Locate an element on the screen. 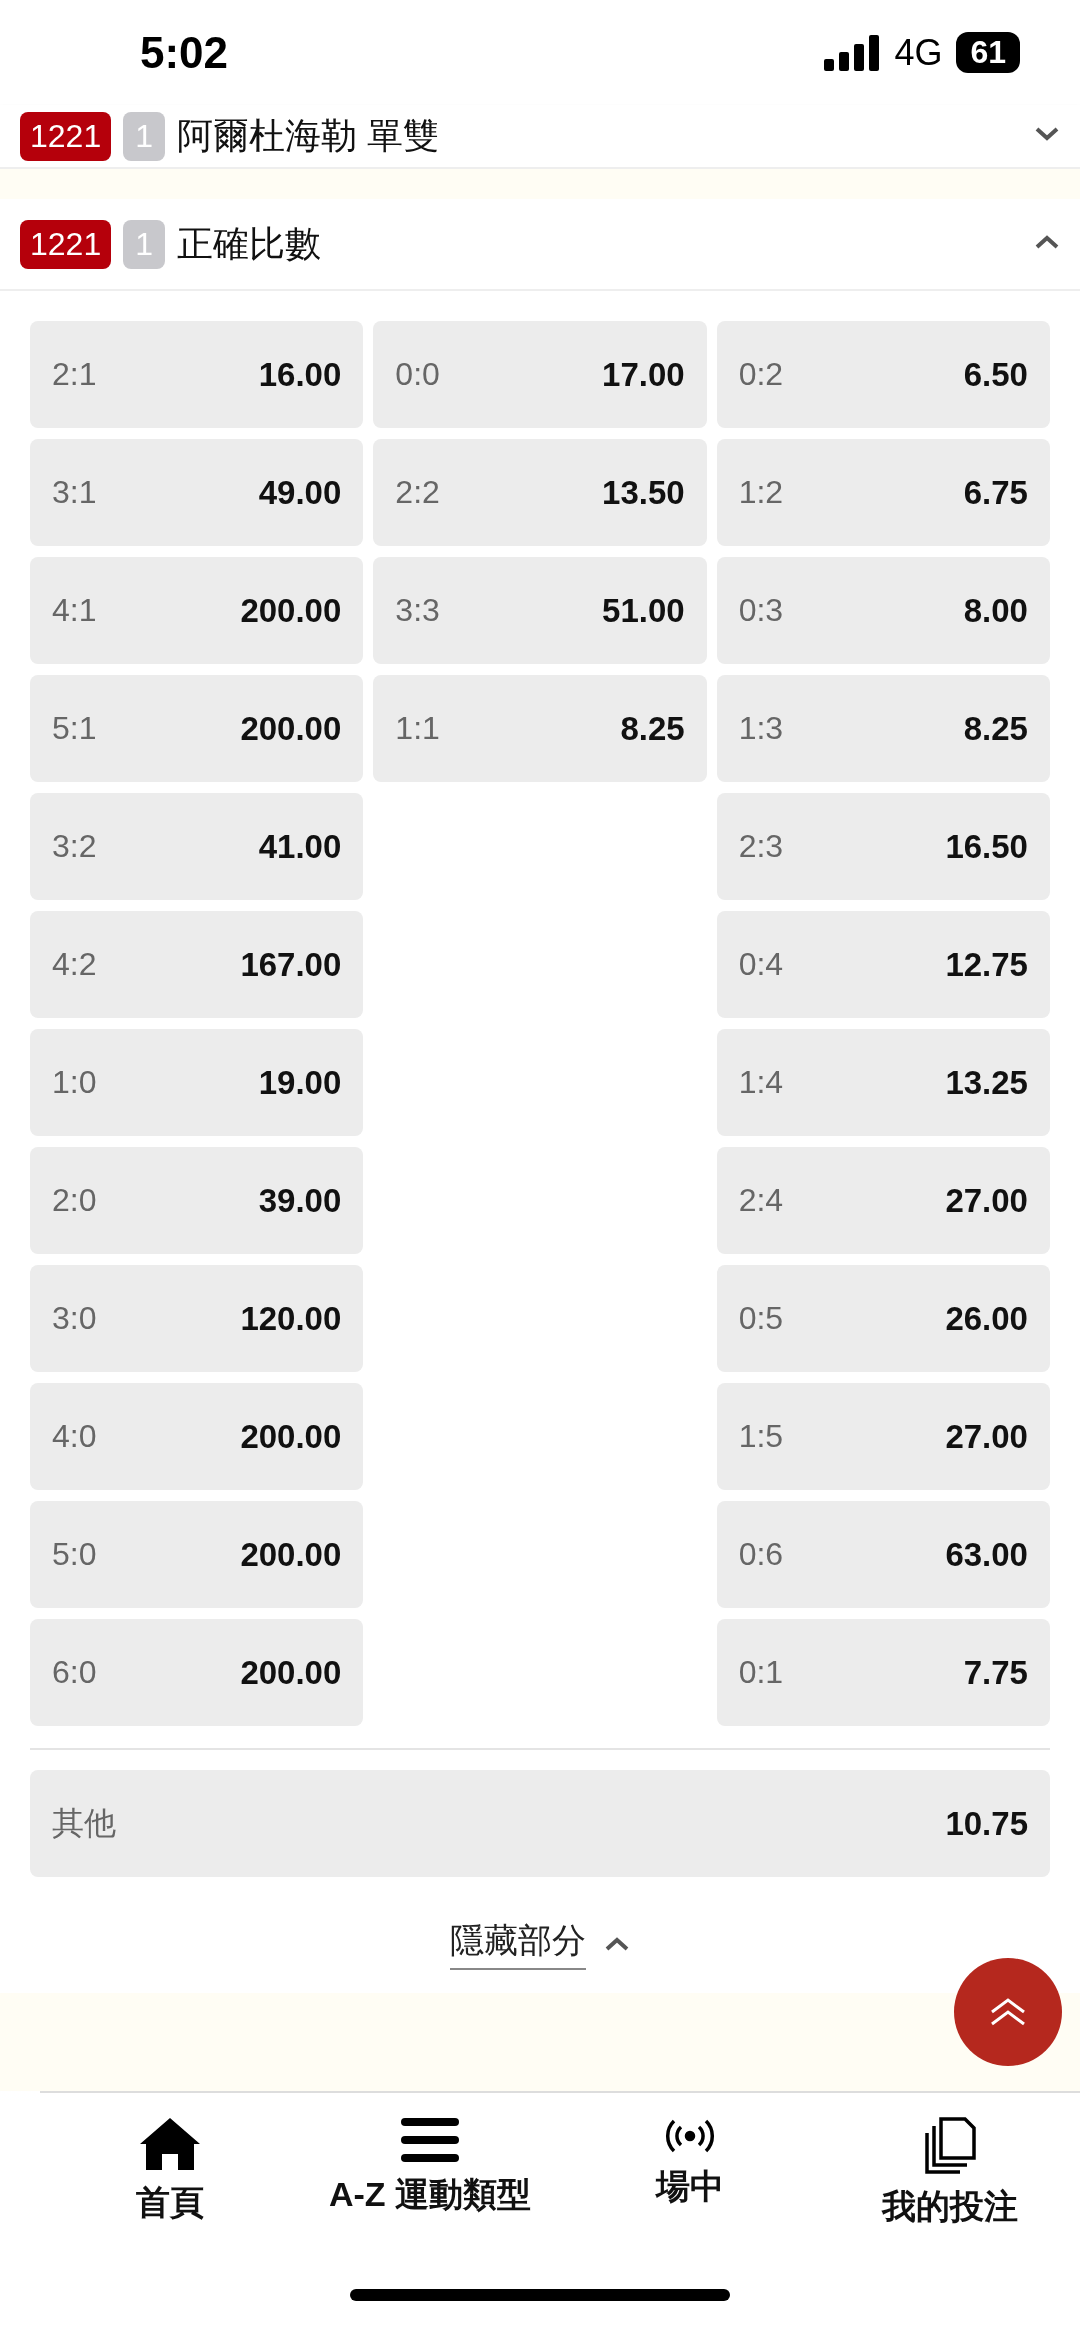  odds-cell: 0:5 26.00 is located at coordinates (883, 1318).